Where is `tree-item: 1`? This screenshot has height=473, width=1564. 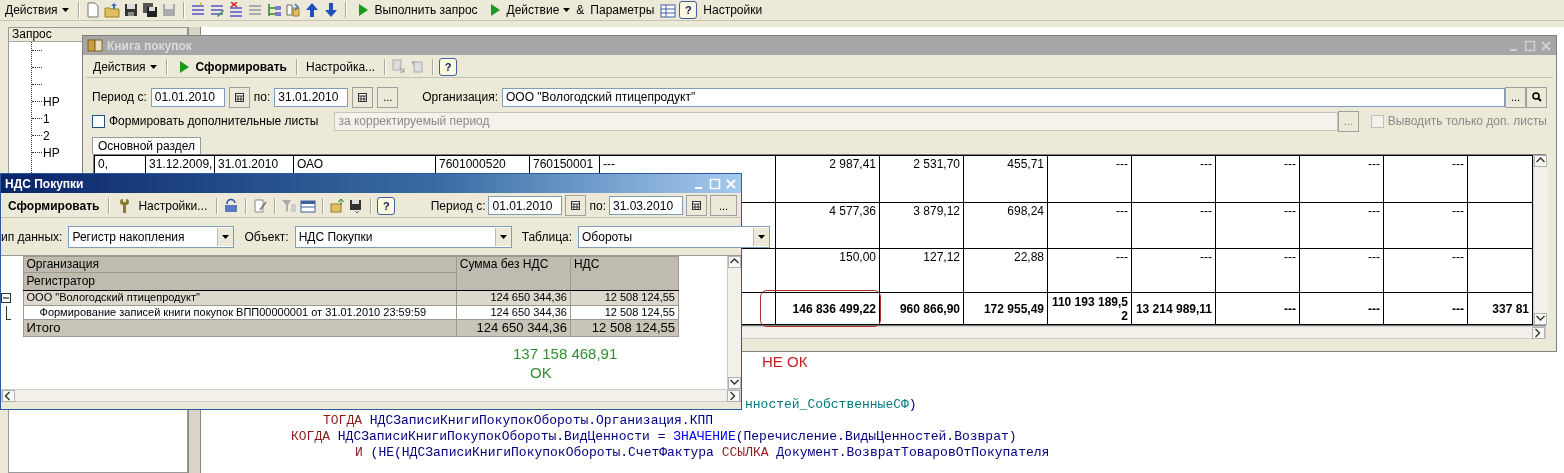 tree-item: 1 is located at coordinates (41, 118).